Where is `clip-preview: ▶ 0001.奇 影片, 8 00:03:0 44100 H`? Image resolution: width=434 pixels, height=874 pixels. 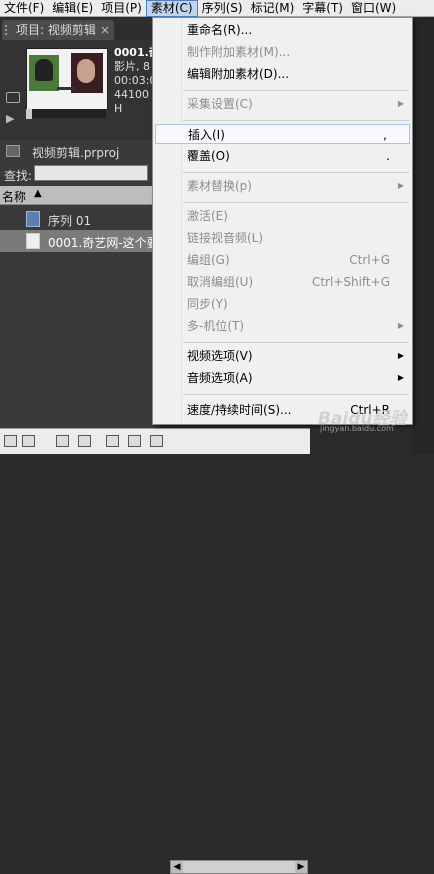
clip-preview: ▶ 0001.奇 影片, 8 00:03:0 44100 H is located at coordinates (80, 90).